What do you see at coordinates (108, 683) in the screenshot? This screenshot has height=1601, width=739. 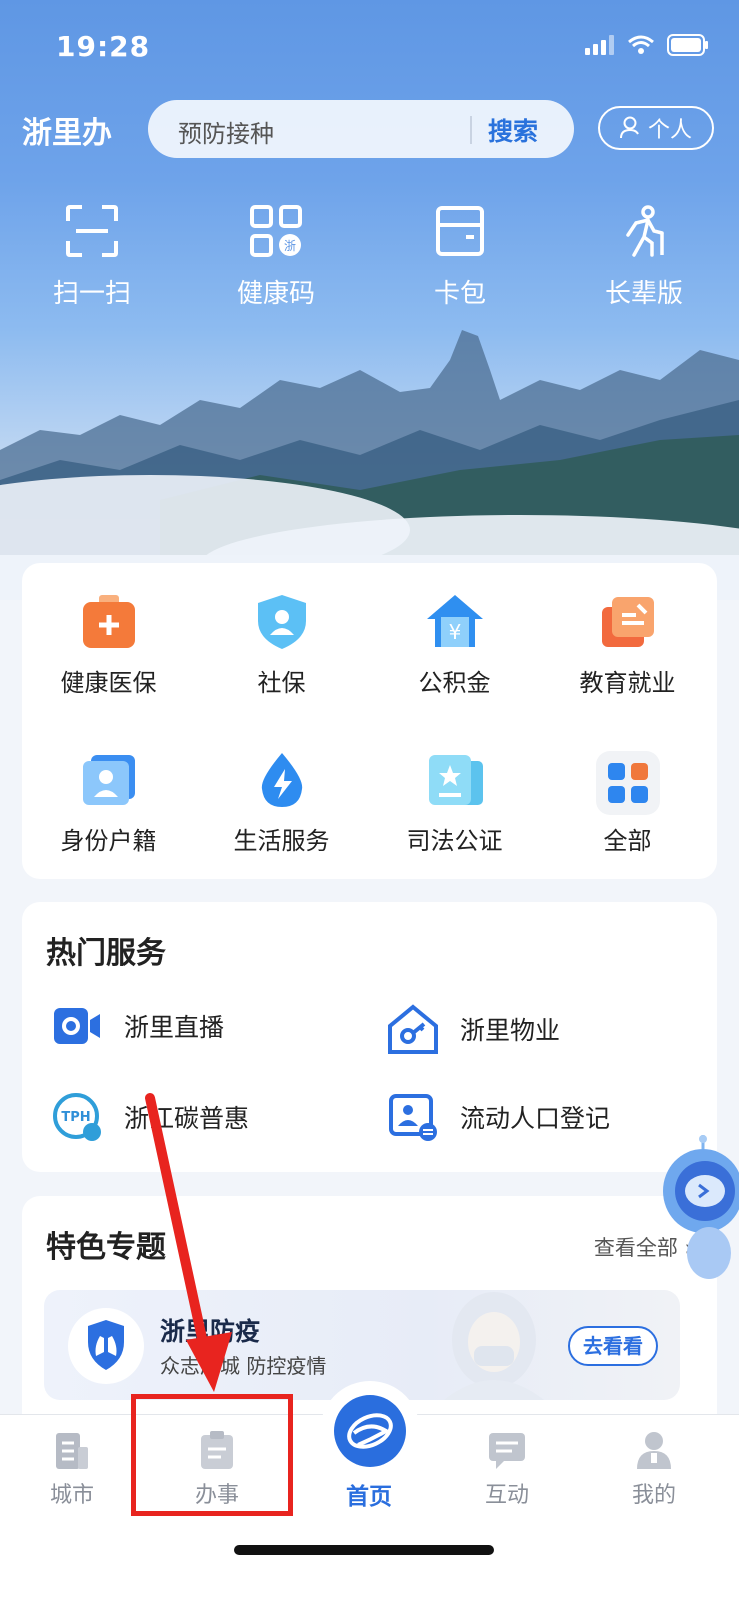 I see `service-label: 健康医保` at bounding box center [108, 683].